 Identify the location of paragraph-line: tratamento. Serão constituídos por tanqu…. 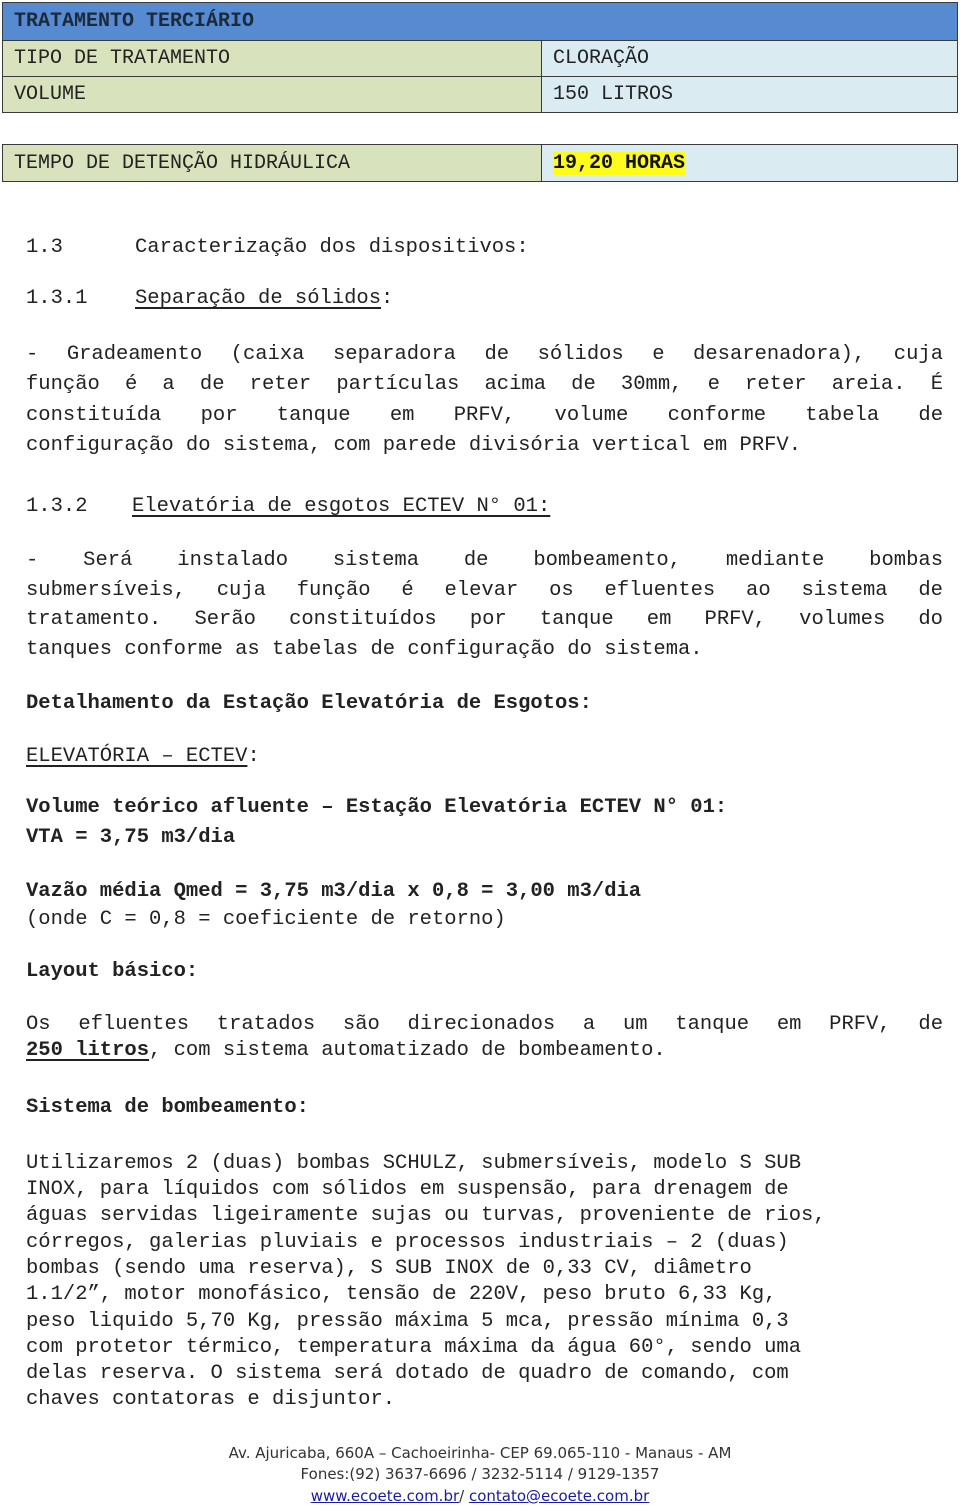
(484, 619).